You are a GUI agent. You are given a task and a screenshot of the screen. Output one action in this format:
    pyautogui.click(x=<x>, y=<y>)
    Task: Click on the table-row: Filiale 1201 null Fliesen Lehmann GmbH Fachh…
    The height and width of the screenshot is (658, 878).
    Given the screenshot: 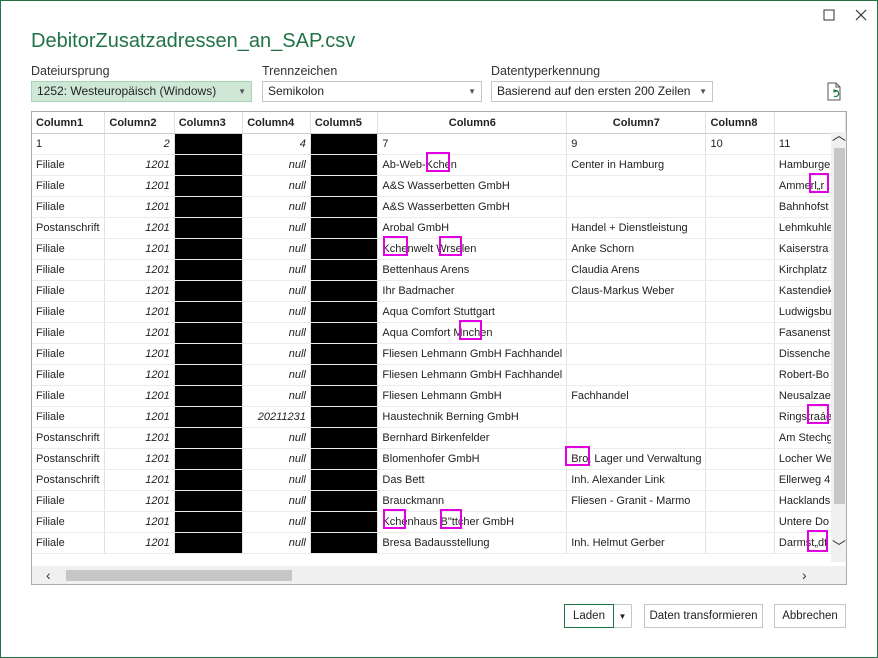 What is the action you would take?
    pyautogui.click(x=439, y=396)
    